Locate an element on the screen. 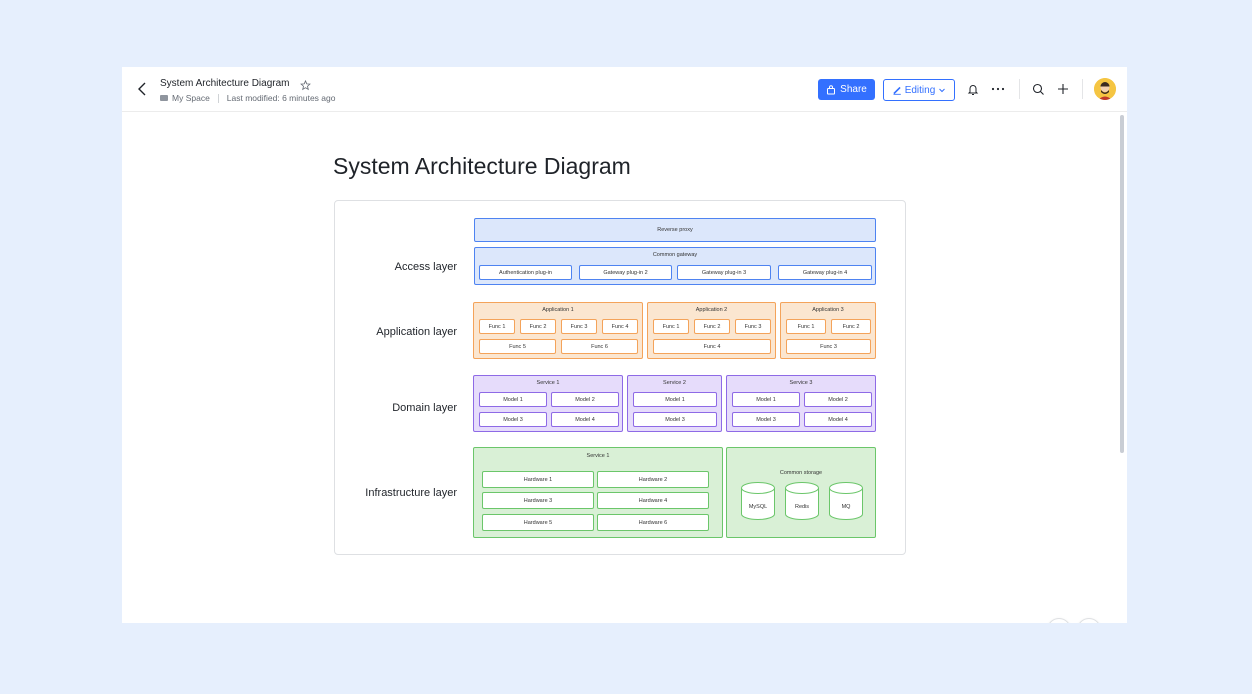 Image resolution: width=1252 pixels, height=694 pixels. chevron-left-icon is located at coordinates (142, 89).